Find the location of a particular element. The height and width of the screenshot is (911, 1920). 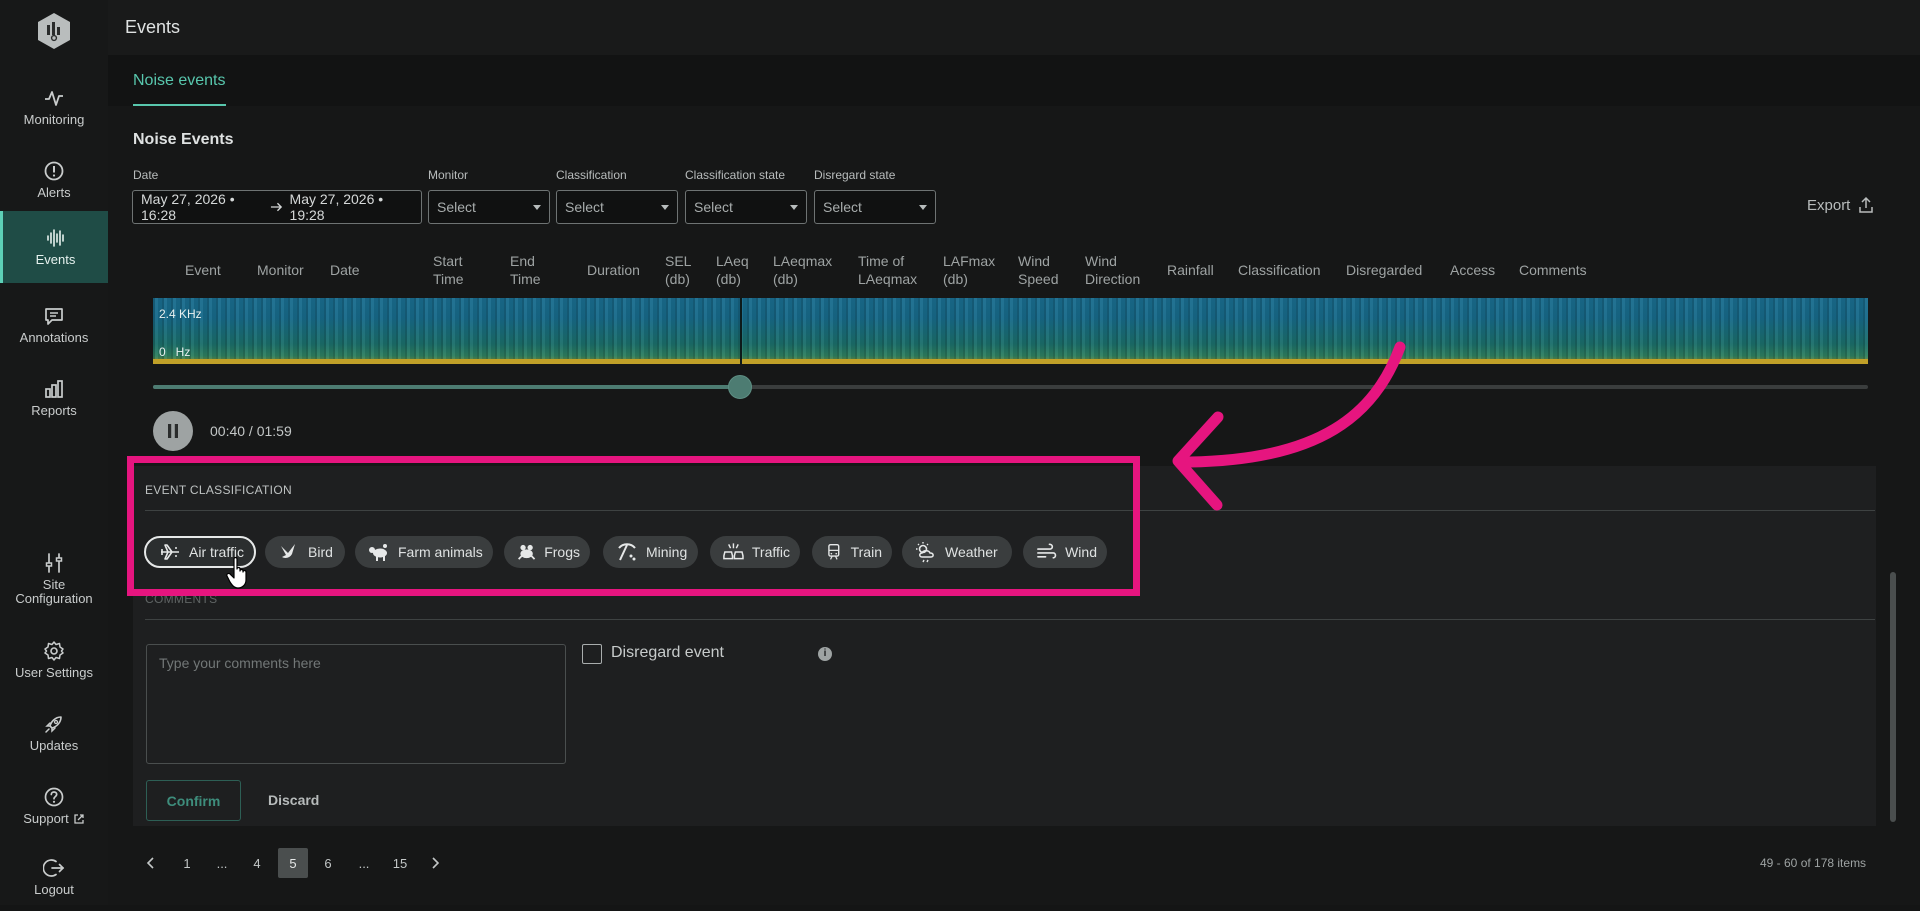

column-header-disregarded: Disregarded is located at coordinates (1384, 270).